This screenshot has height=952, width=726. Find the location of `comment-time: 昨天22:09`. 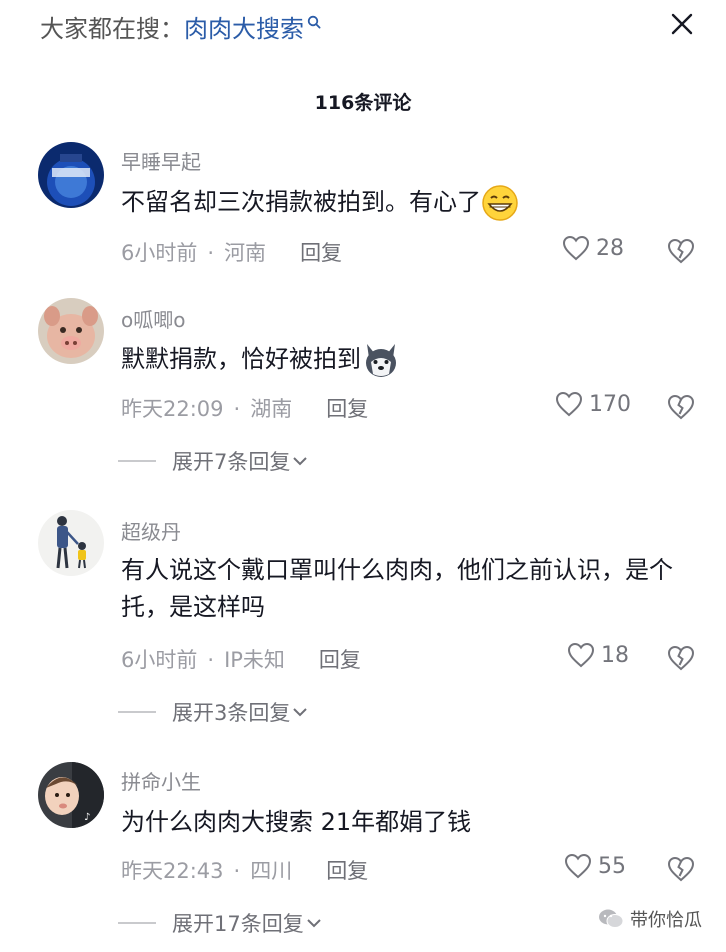

comment-time: 昨天22:09 is located at coordinates (172, 409).